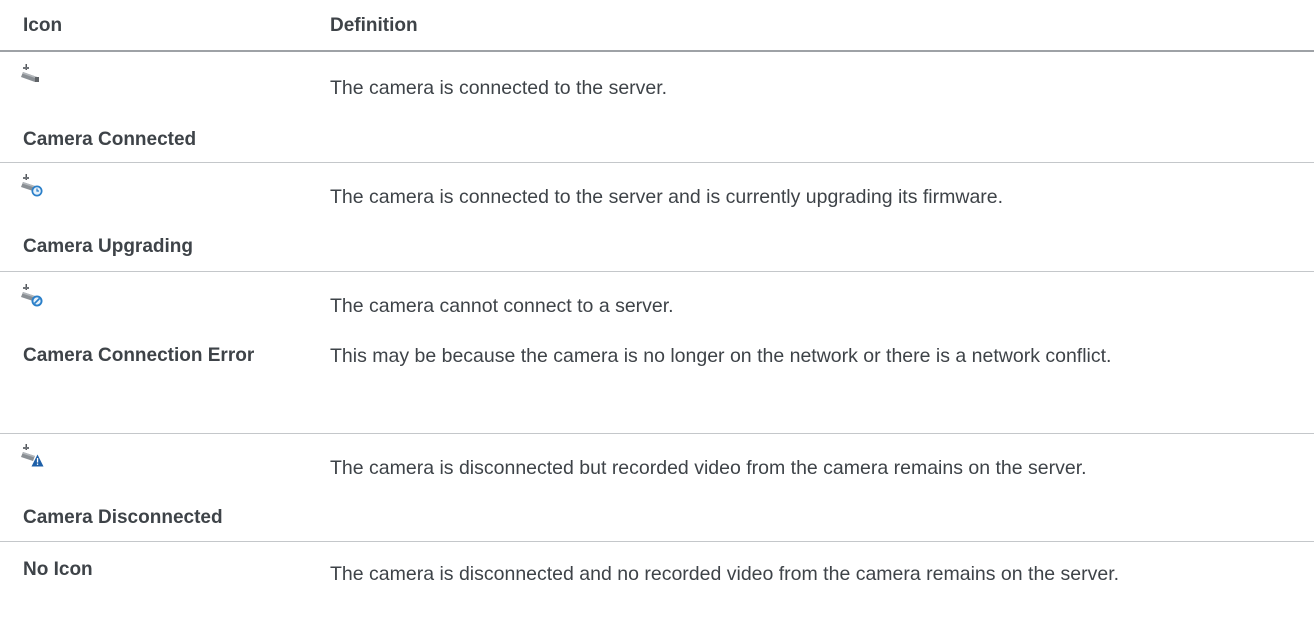 The image size is (1314, 630). Describe the element at coordinates (31, 75) in the screenshot. I see `camera-connected-icon` at that location.